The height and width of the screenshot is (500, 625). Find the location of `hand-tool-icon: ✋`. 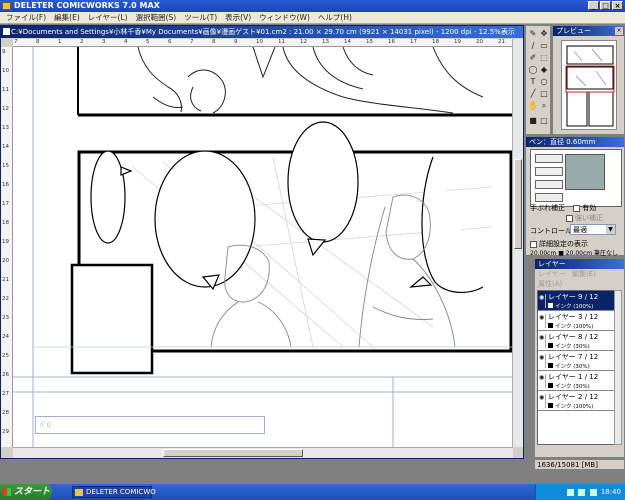

hand-tool-icon: ✋ is located at coordinates (533, 105).